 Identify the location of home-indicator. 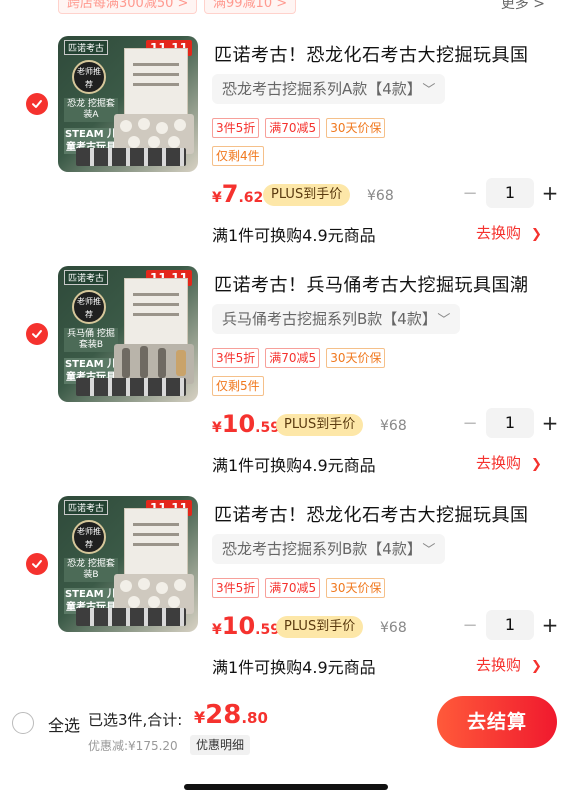
(286, 787).